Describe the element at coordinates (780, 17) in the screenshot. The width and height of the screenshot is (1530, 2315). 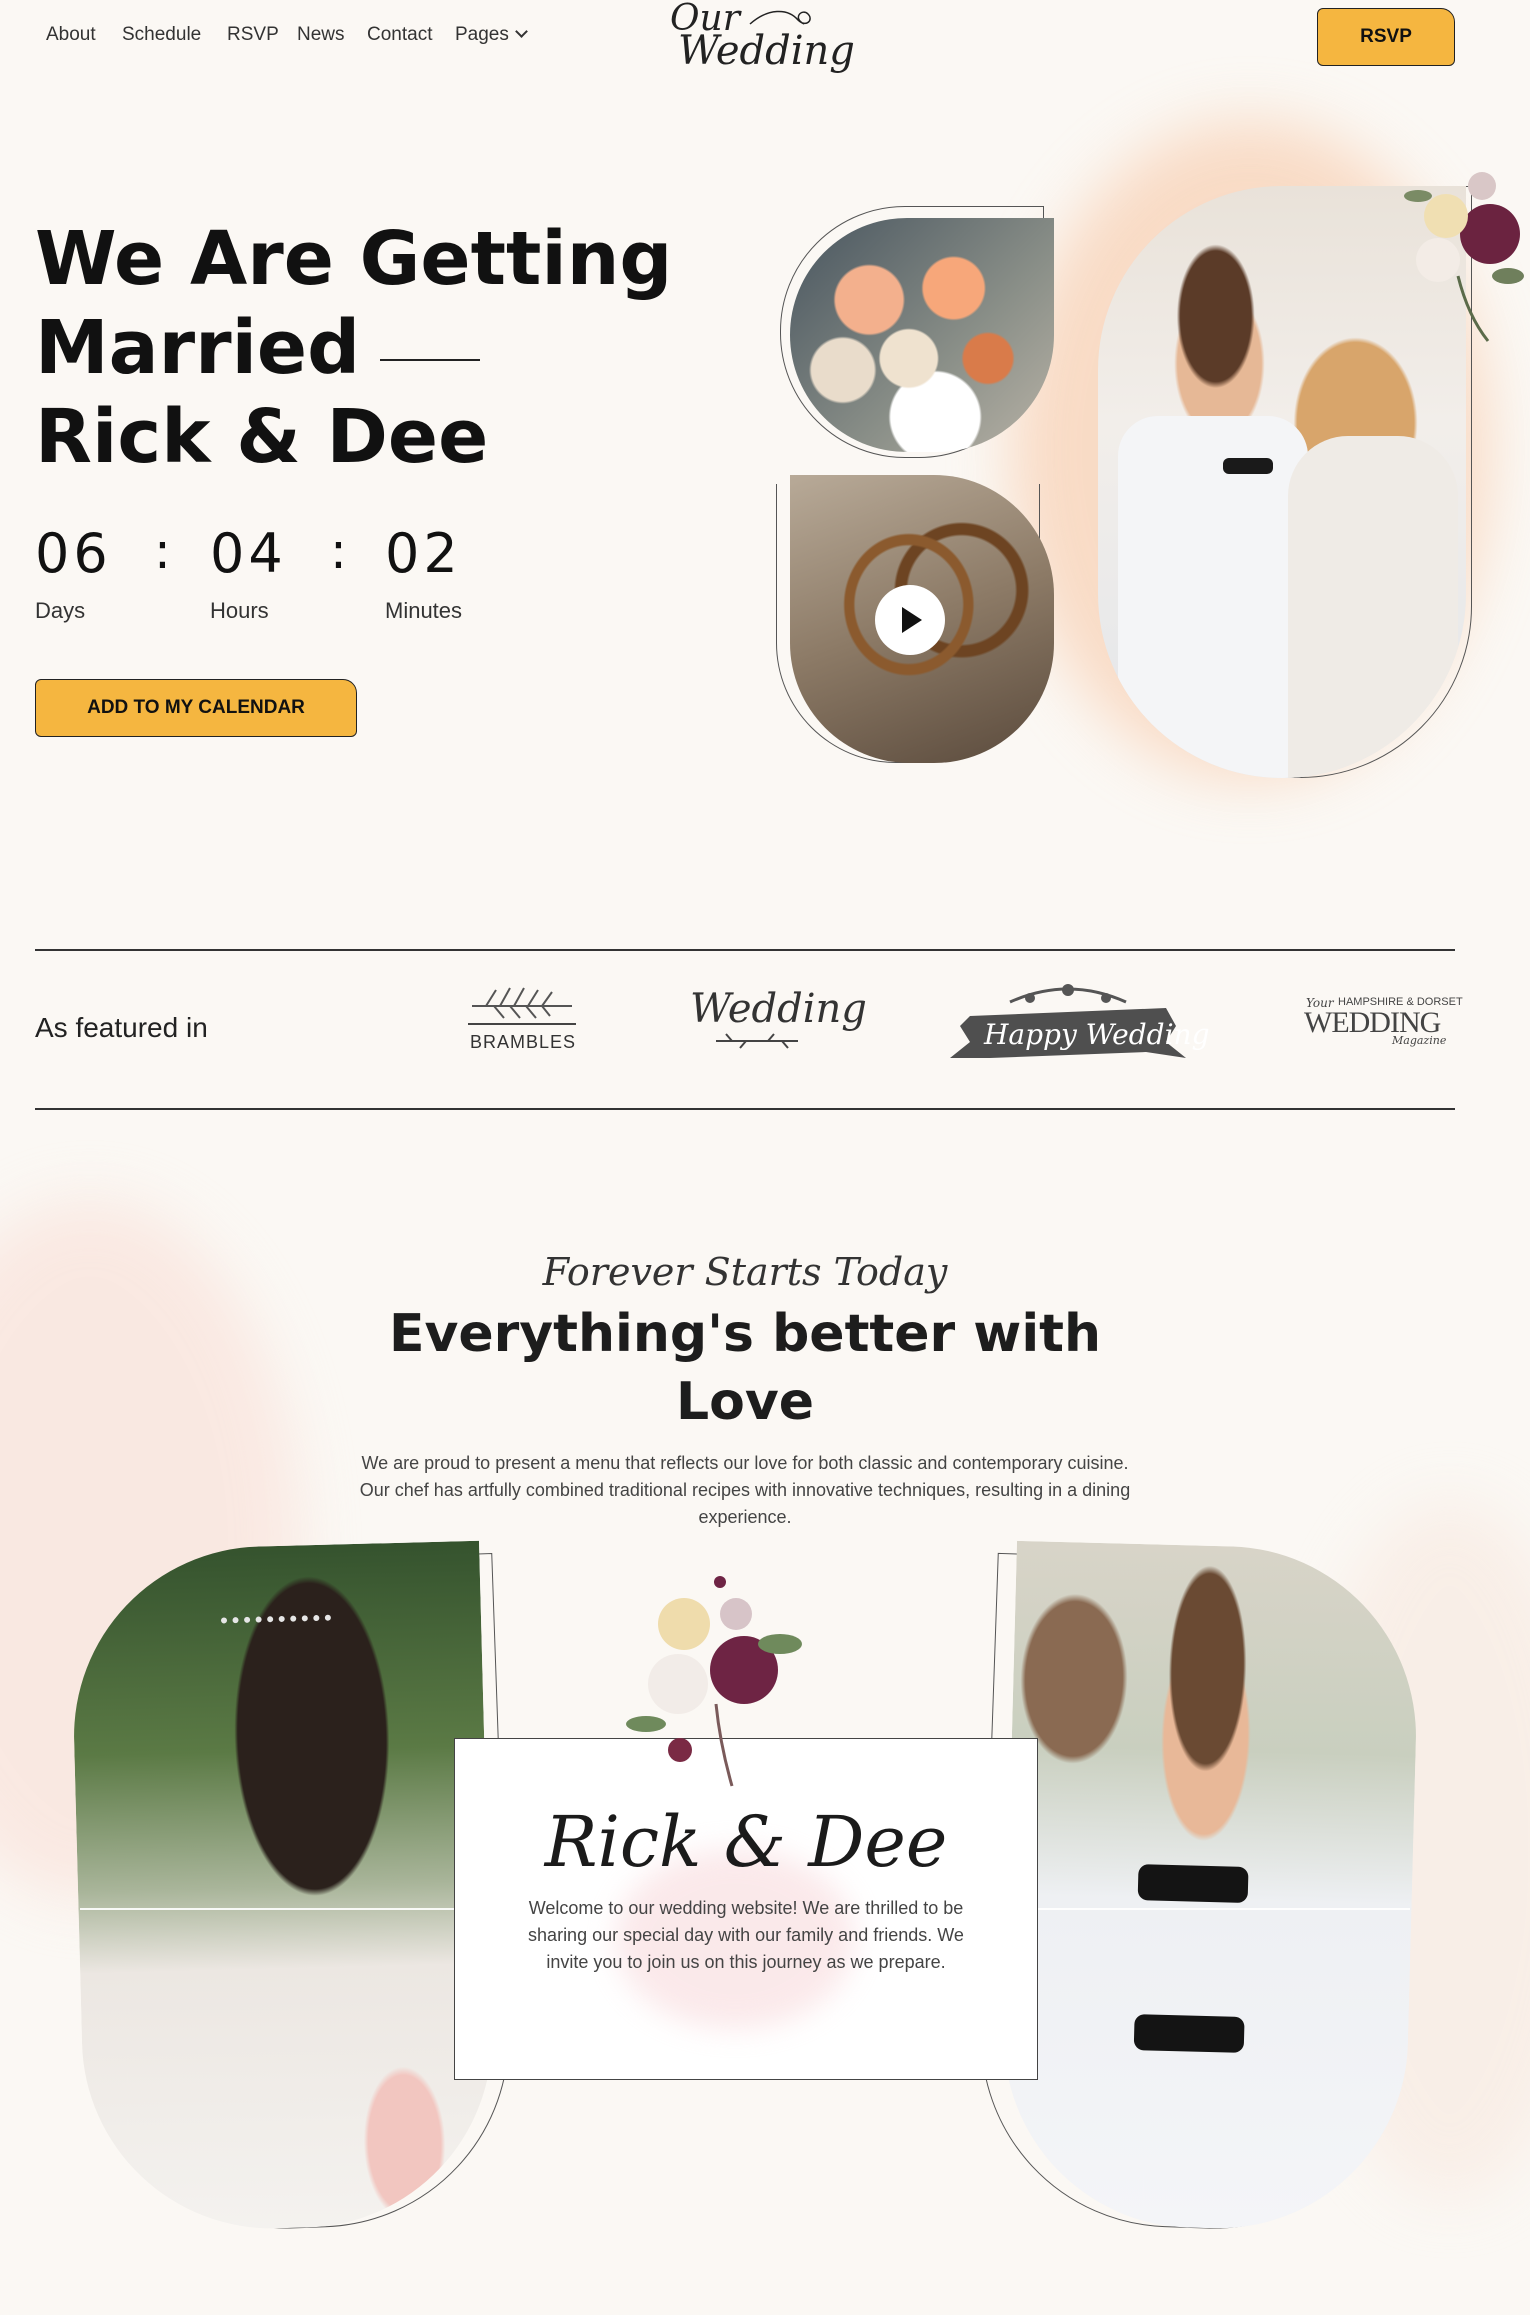
I see `logo-flourish-icon` at that location.